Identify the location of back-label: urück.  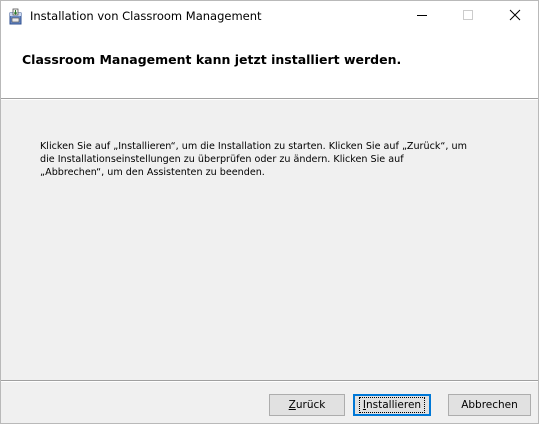
(310, 405).